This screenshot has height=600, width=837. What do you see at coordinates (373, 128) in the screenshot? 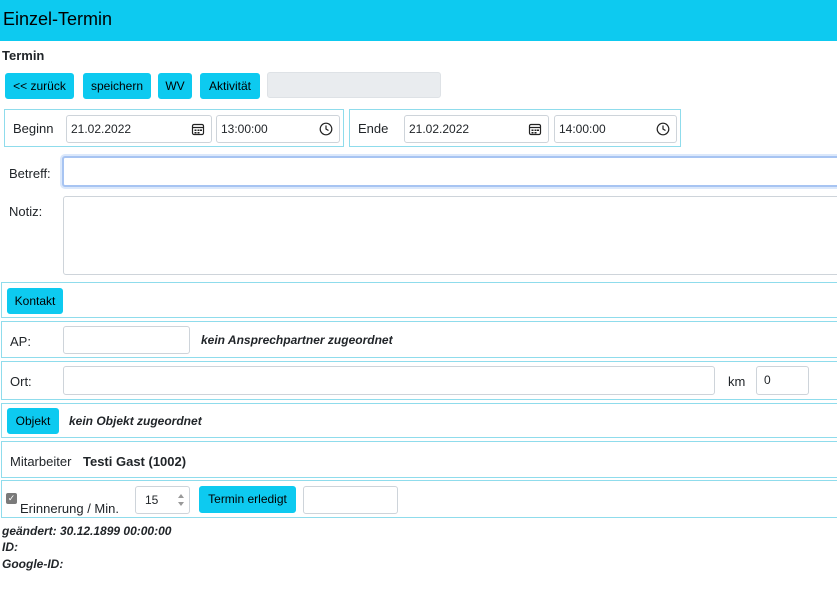
I see `end-label: Ende` at bounding box center [373, 128].